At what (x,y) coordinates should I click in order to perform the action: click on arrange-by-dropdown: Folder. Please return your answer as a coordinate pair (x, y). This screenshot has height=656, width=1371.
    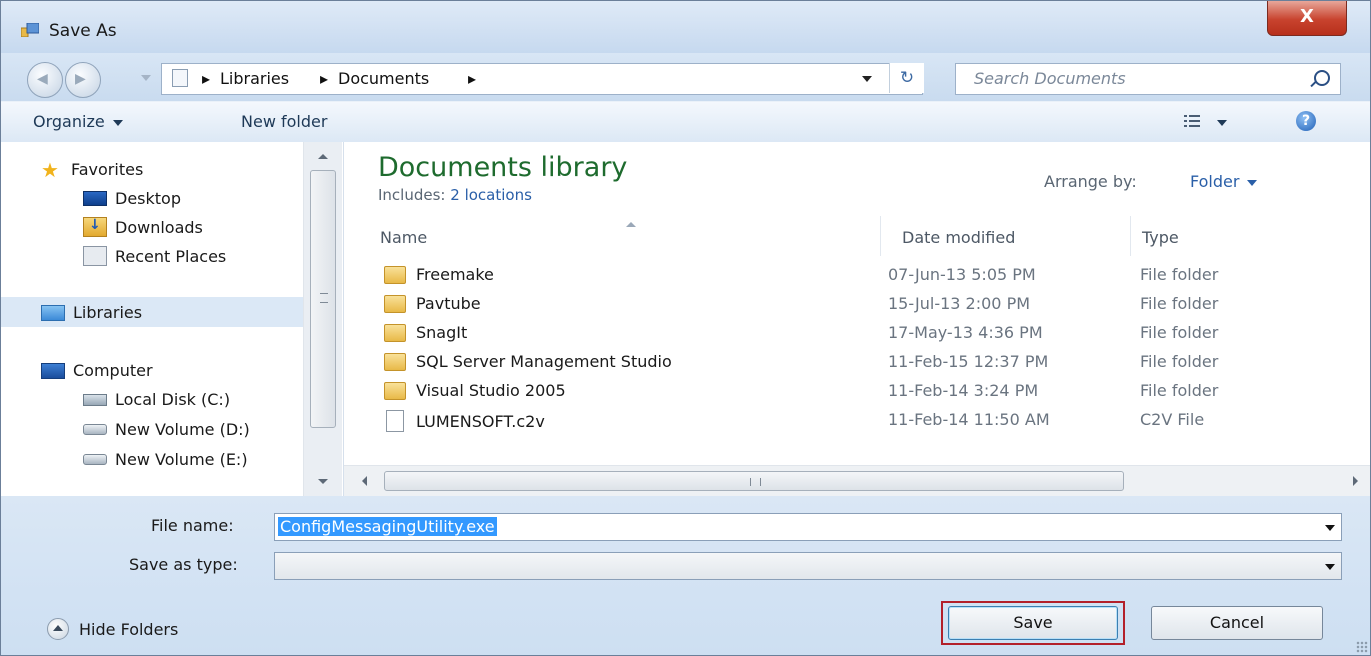
    Looking at the image, I should click on (1224, 181).